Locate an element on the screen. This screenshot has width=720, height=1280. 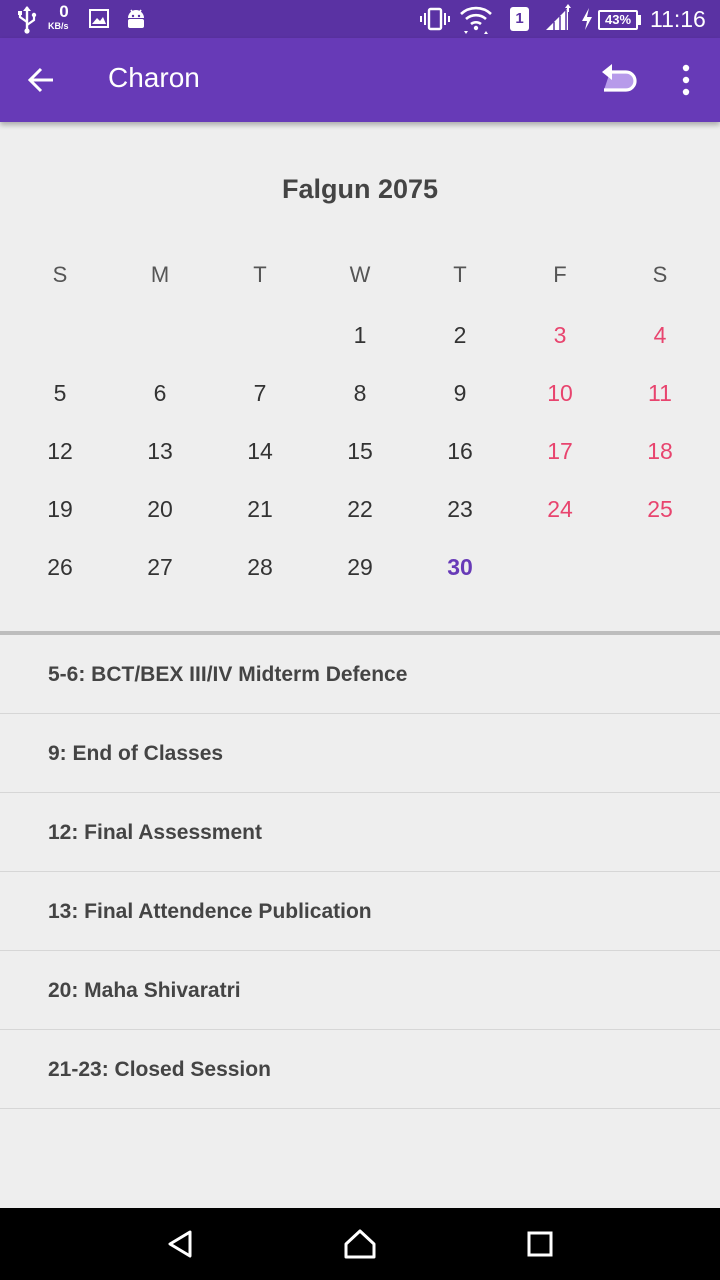
day-cell: 1 is located at coordinates (360, 347).